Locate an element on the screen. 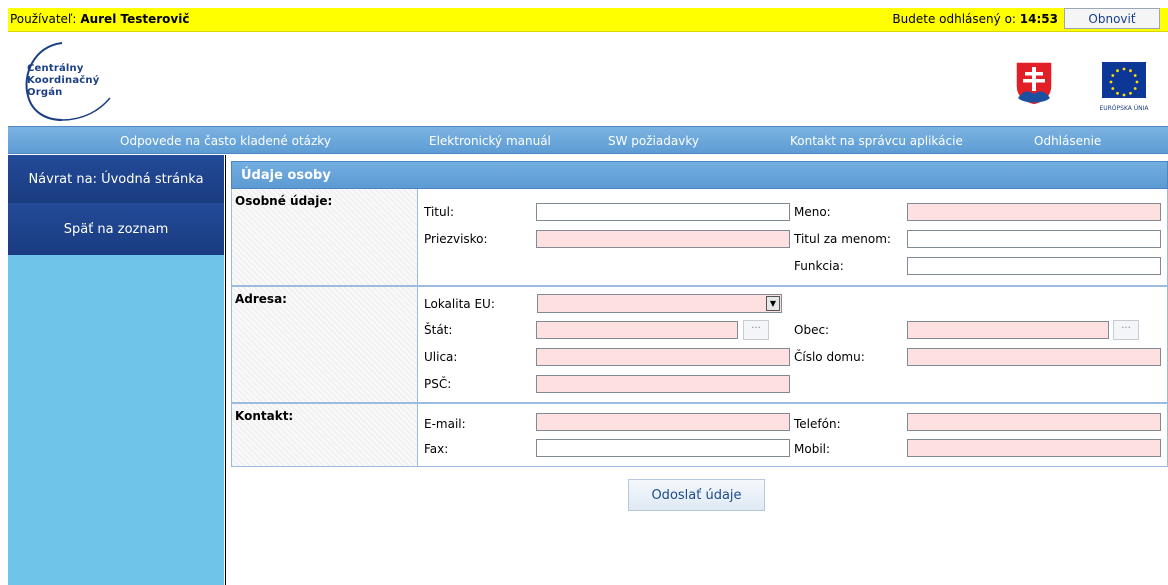 This screenshot has height=585, width=1168. sidebar-item-back-to-list: Späť na zoznam is located at coordinates (116, 229).